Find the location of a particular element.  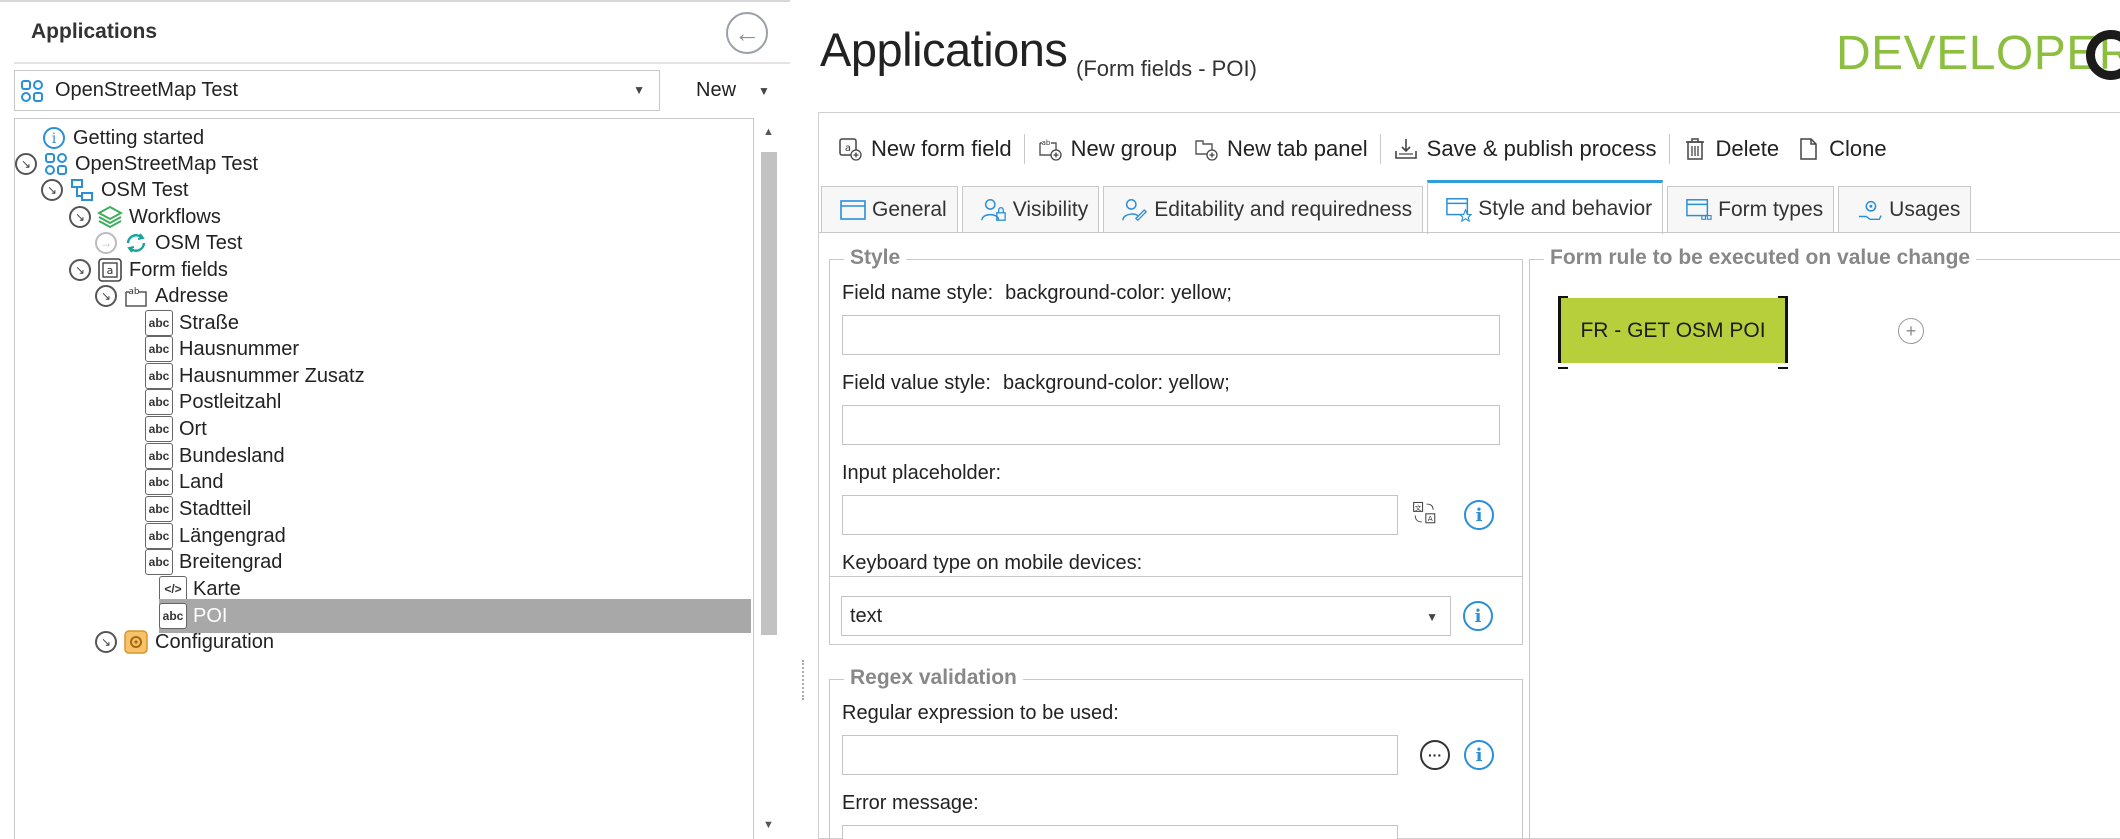

new-group-button: ab New group is located at coordinates (1107, 149).